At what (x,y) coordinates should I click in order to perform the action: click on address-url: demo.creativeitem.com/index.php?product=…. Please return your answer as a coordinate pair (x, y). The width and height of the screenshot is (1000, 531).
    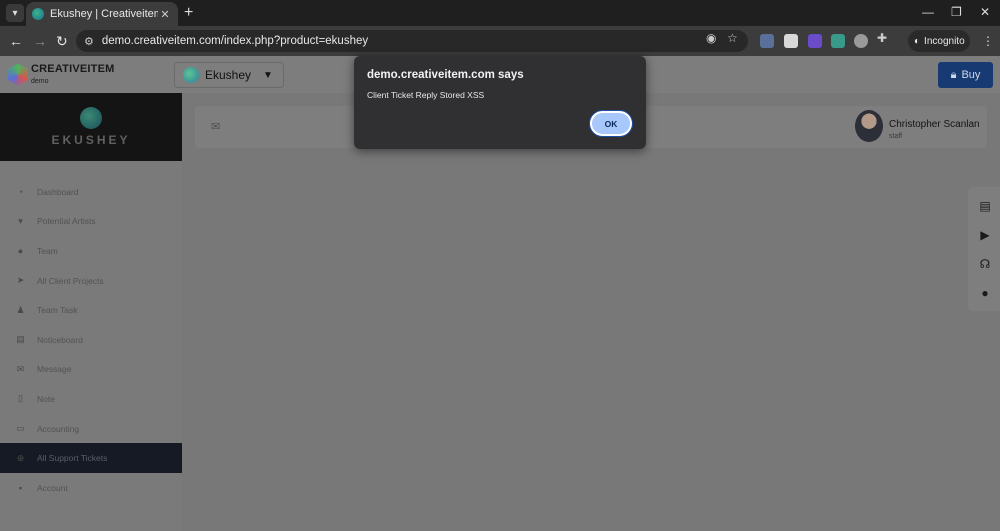
    Looking at the image, I should click on (235, 41).